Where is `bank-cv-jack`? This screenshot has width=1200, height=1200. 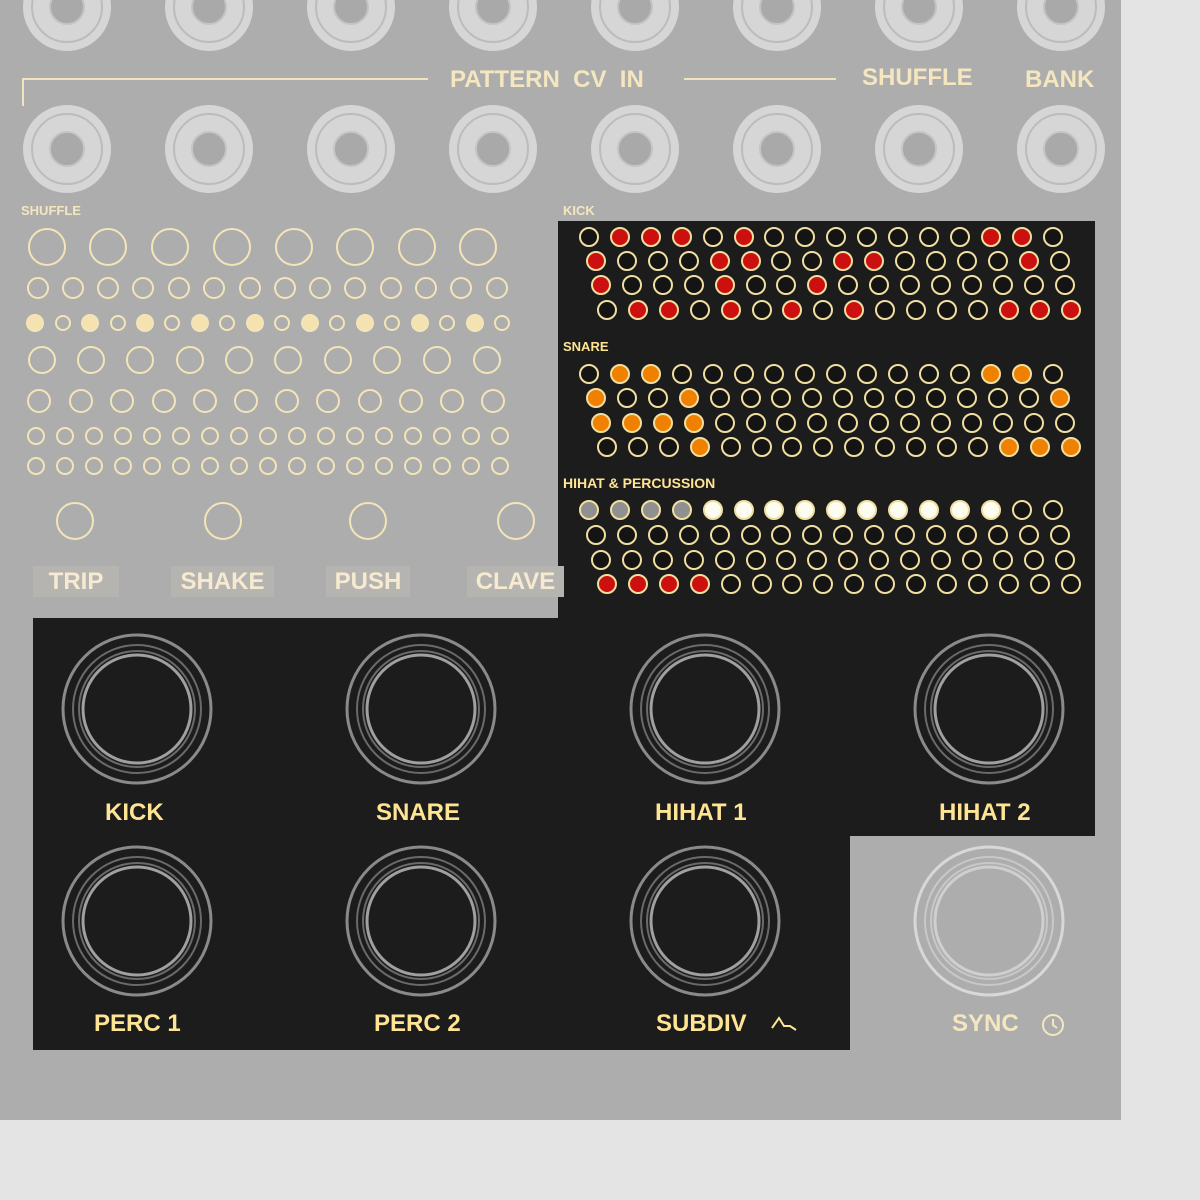 bank-cv-jack is located at coordinates (1061, 149).